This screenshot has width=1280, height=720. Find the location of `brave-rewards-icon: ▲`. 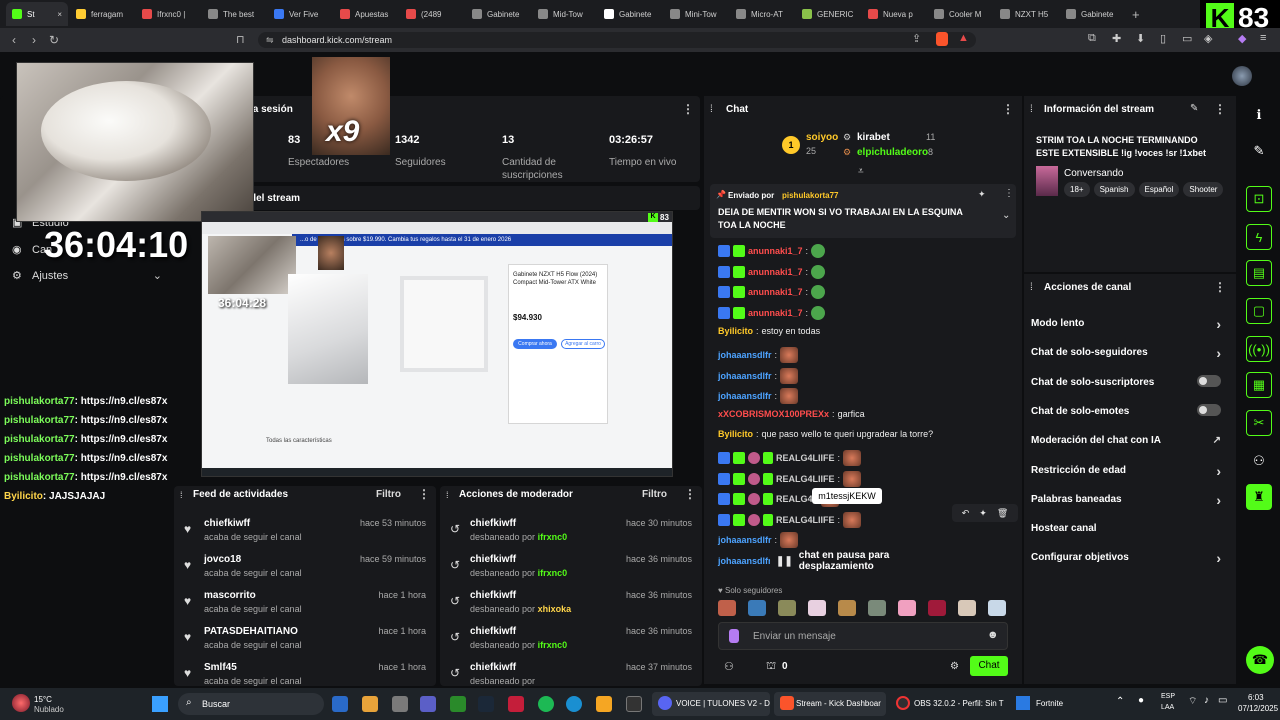

brave-rewards-icon: ▲ is located at coordinates (963, 38).